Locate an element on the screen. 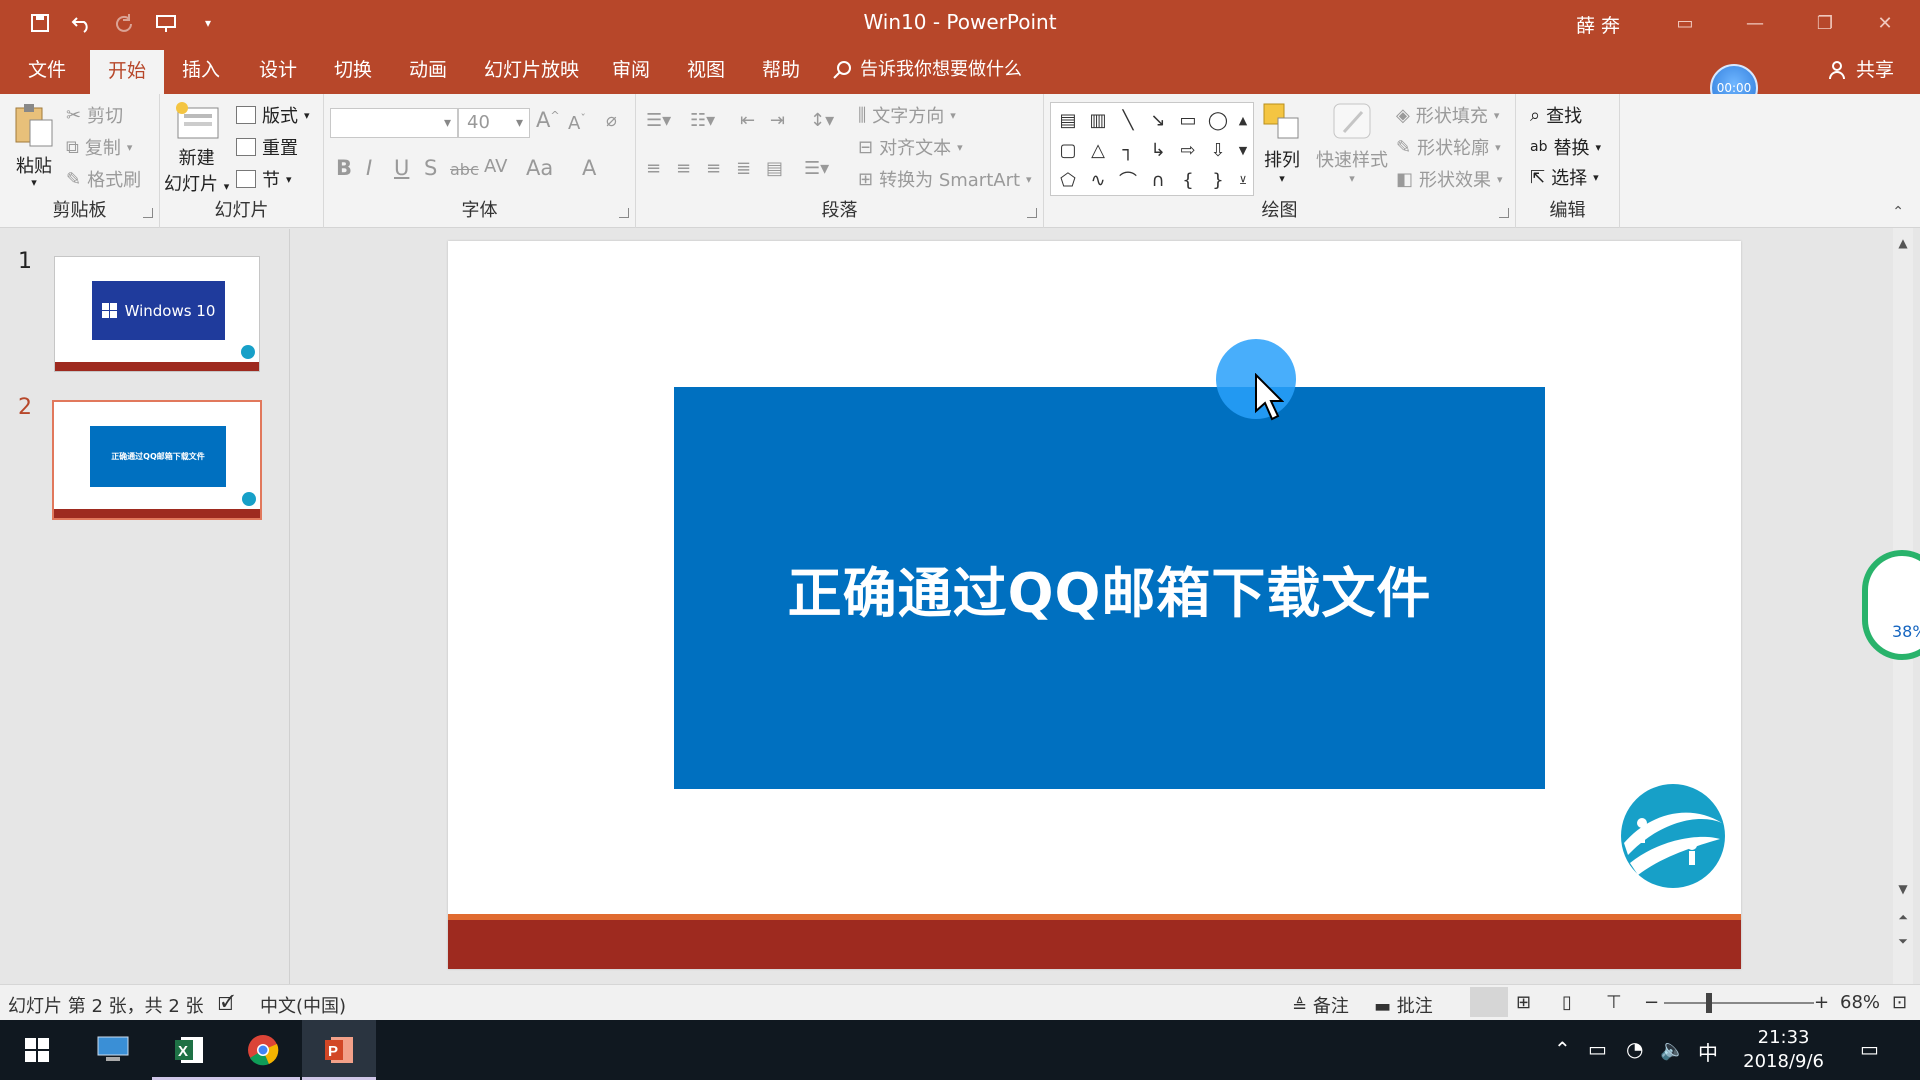 Image resolution: width=1920 pixels, height=1080 pixels. strikethrough-button: abc is located at coordinates (464, 169).